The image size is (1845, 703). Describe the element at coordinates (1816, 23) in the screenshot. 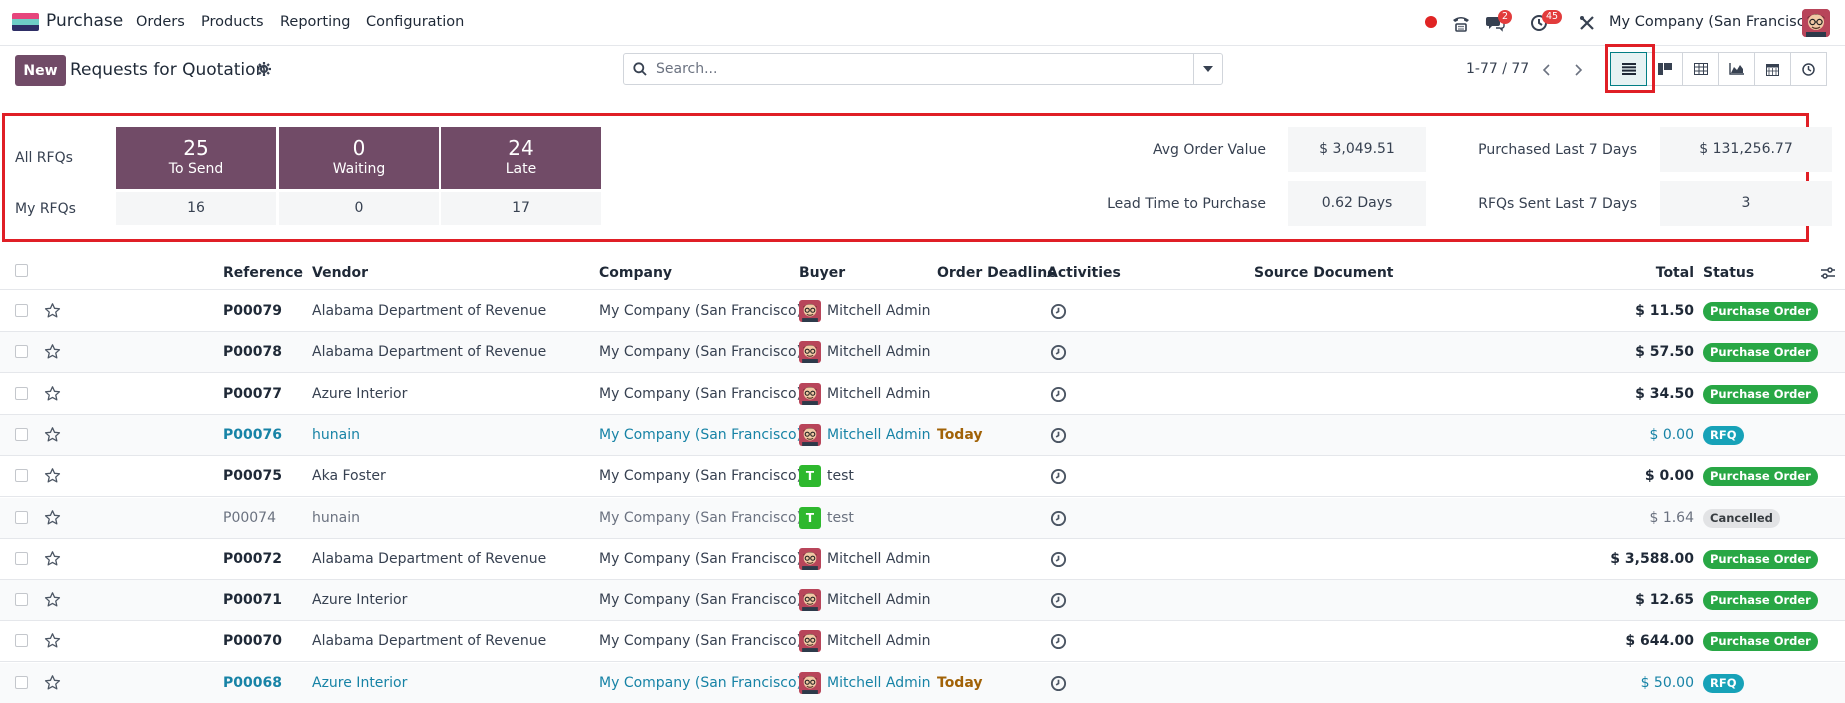

I see `user-avatar` at that location.